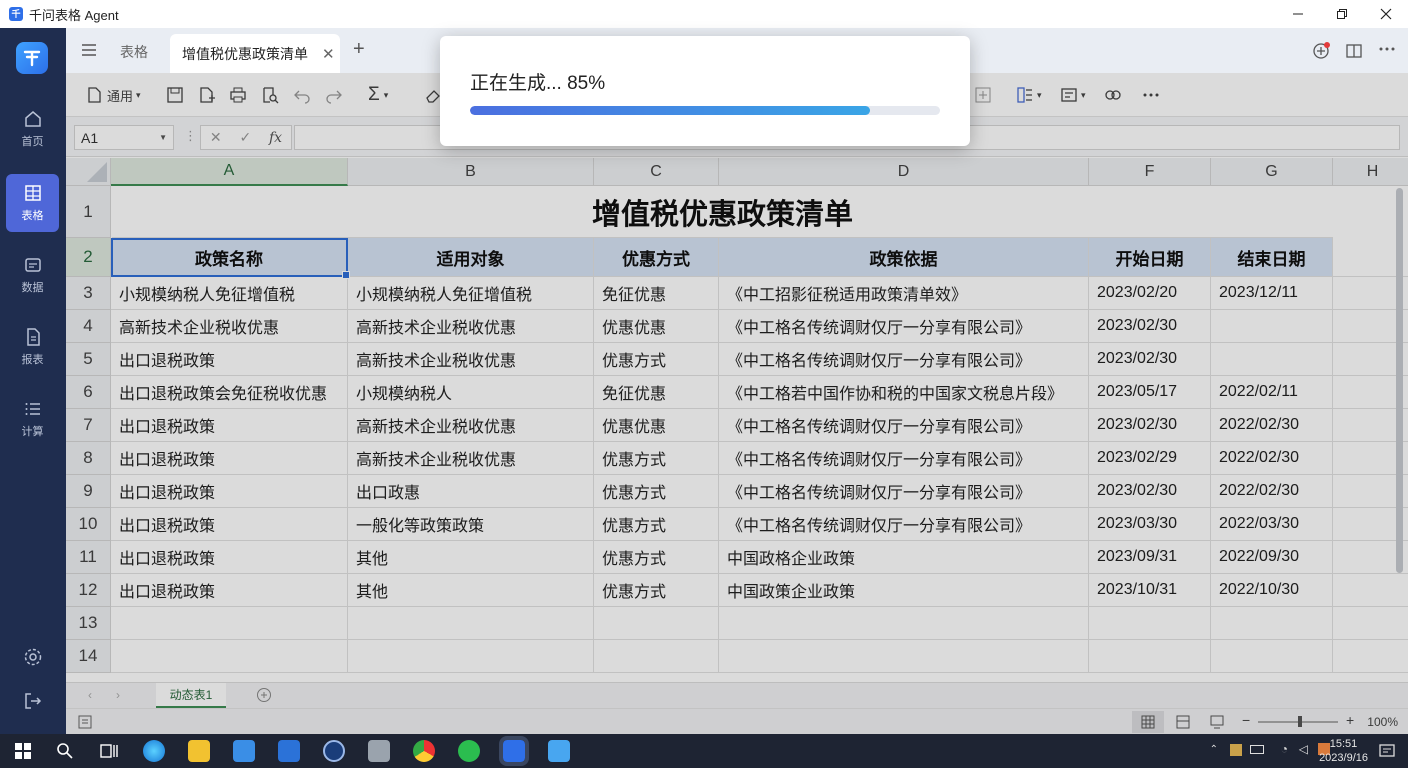  Describe the element at coordinates (238, 95) in the screenshot. I see `print-button` at that location.